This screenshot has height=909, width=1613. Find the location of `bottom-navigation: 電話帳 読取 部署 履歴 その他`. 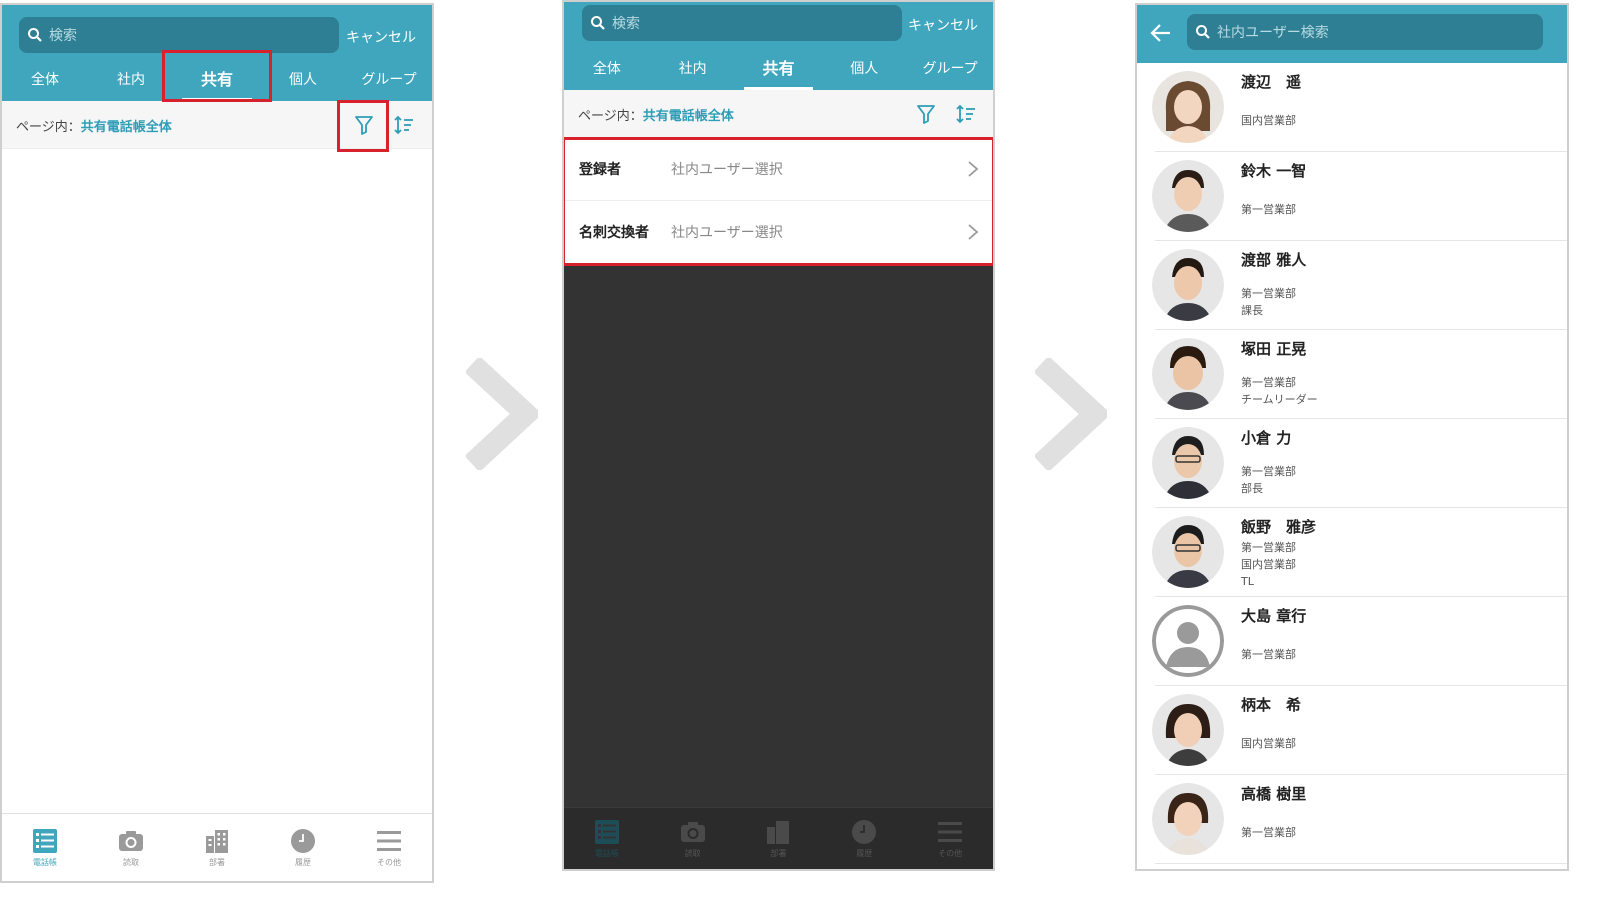

bottom-navigation: 電話帳 読取 部署 履歴 その他 is located at coordinates (217, 847).